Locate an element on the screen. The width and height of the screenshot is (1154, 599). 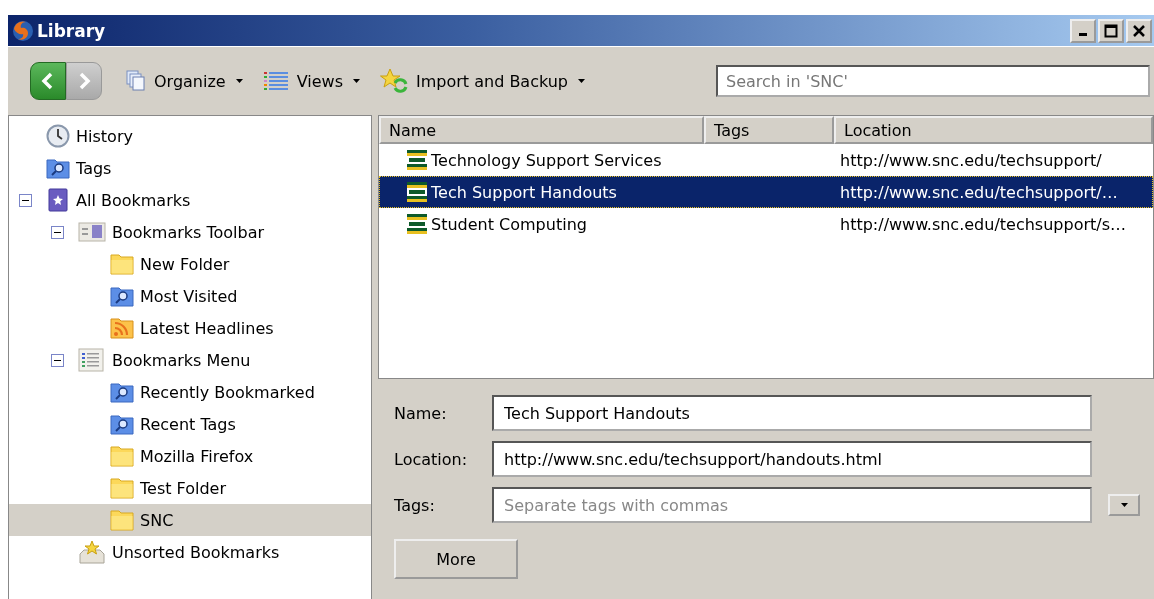
sidebar-item: History is located at coordinates (190, 136).